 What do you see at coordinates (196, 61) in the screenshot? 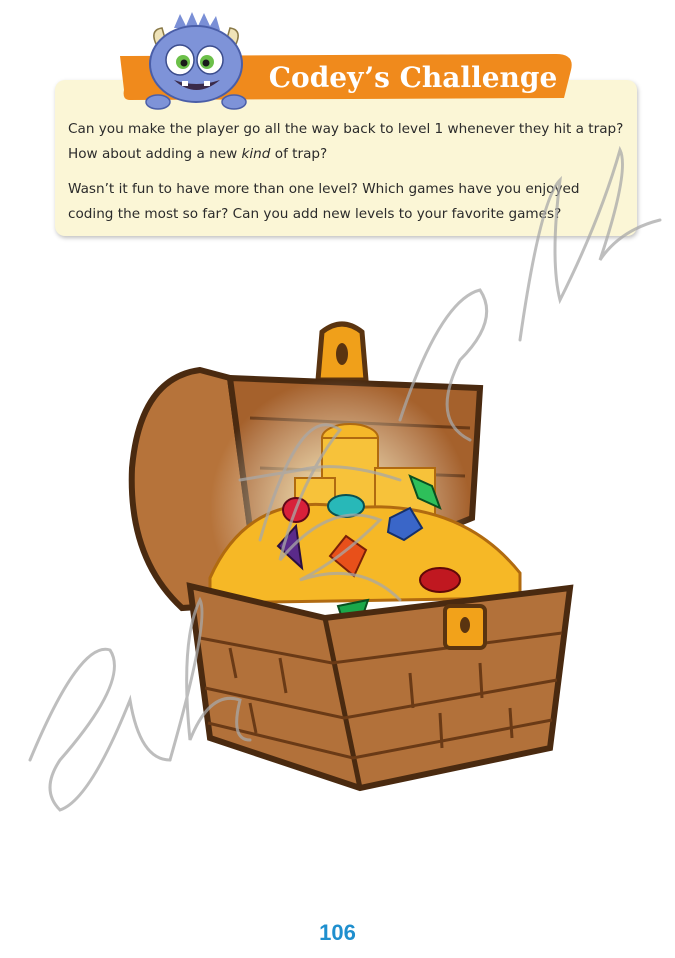
I see `monster-mascot-icon` at bounding box center [196, 61].